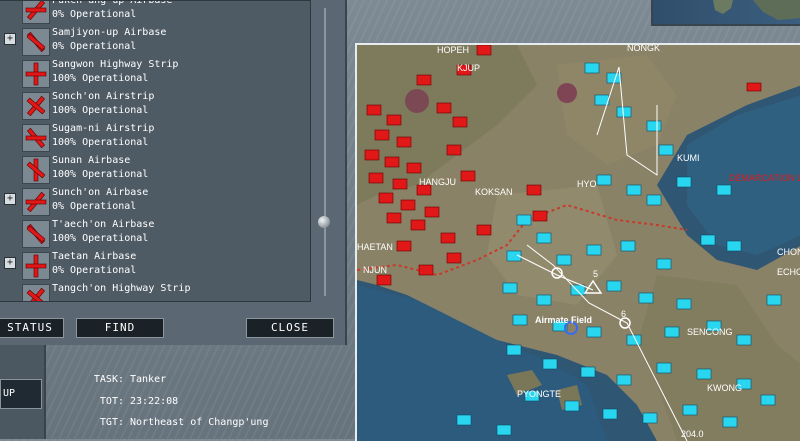 The image size is (800, 441). What do you see at coordinates (155, 169) in the screenshot?
I see `list-item: Sunan Airbase 100% Operational` at bounding box center [155, 169].